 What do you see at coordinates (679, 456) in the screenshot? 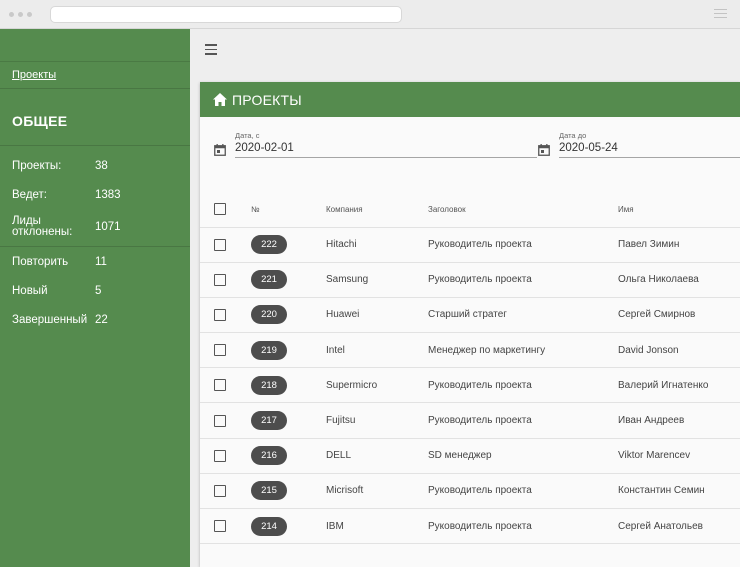
I see `cell-name: Viktor Marencev` at bounding box center [679, 456].